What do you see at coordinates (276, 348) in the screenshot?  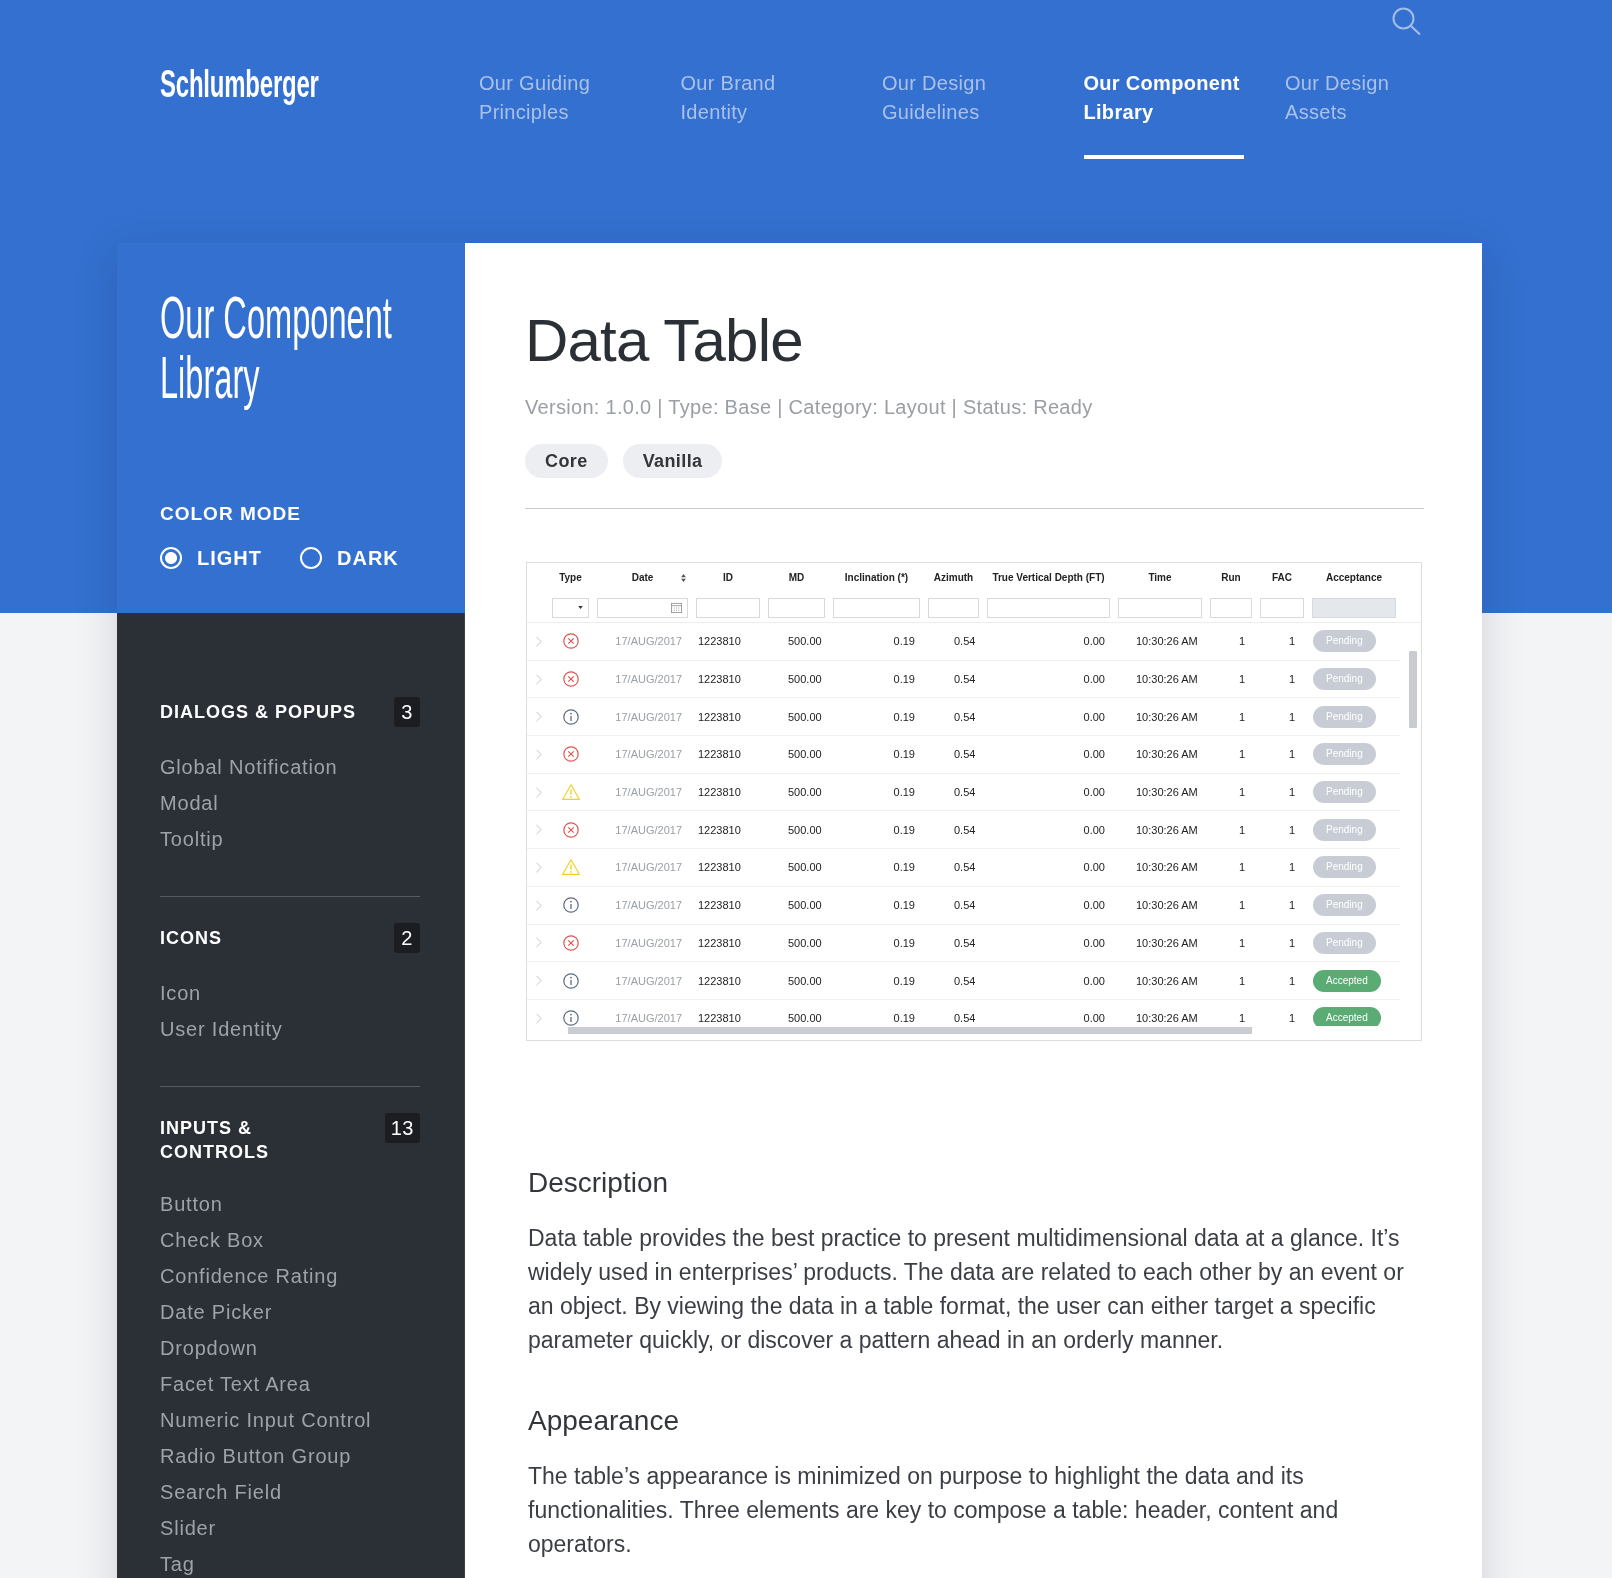 I see `sidebar-title: Our Component Library` at bounding box center [276, 348].